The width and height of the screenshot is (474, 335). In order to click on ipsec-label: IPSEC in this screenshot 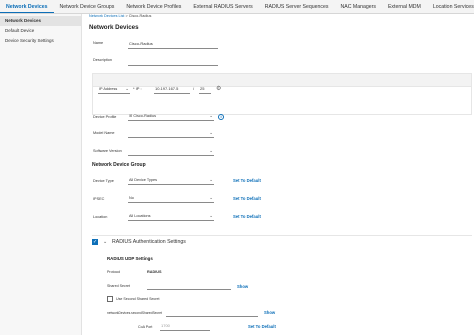, I will do `click(99, 199)`.